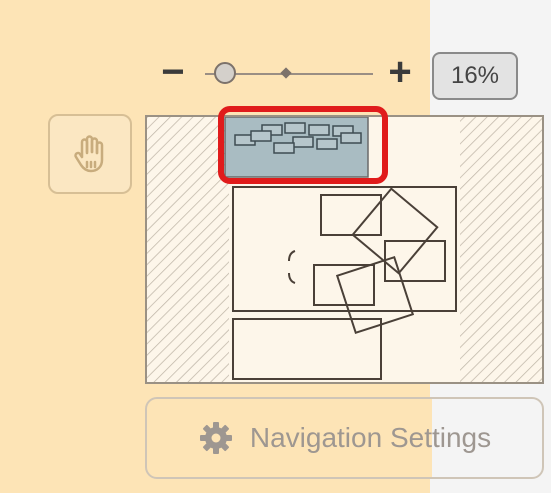 The width and height of the screenshot is (551, 493). I want to click on zoom-in-button: +, so click(400, 72).